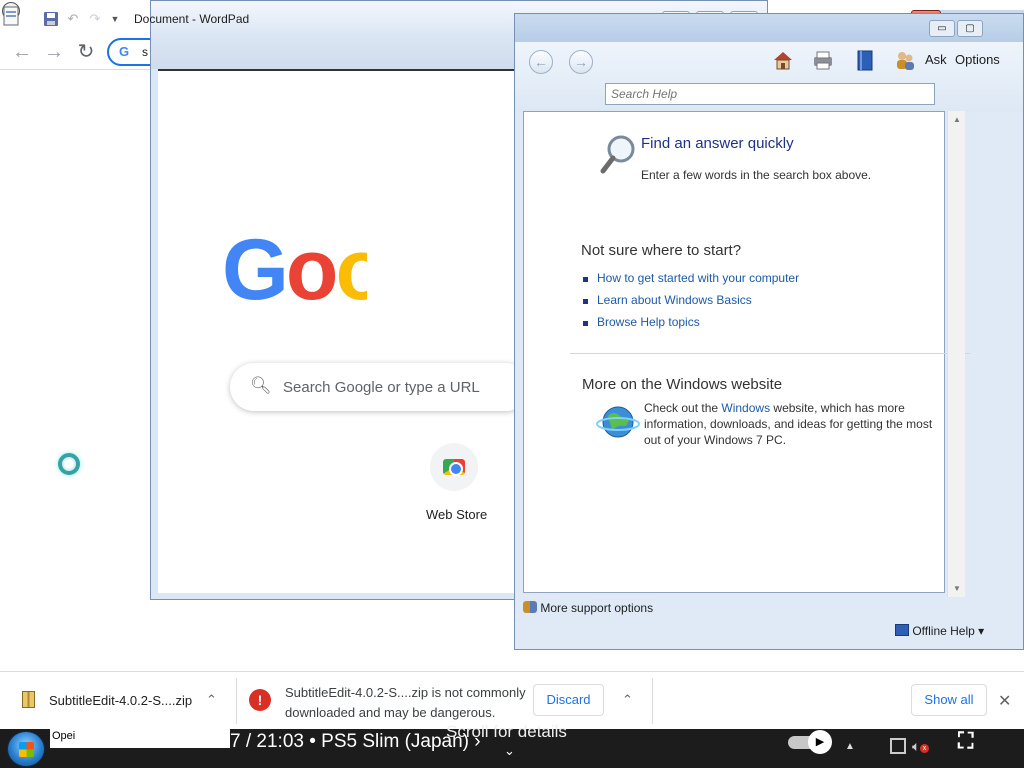  What do you see at coordinates (22, 52) in the screenshot?
I see `back-arrow-icon: ←` at bounding box center [22, 52].